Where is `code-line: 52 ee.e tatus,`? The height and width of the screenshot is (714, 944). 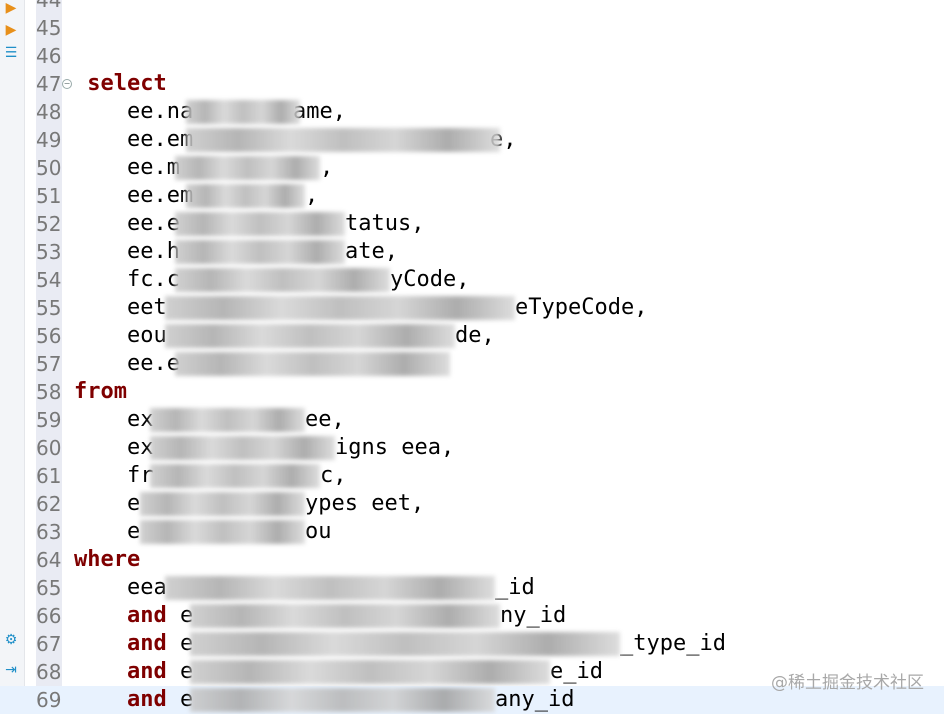 code-line: 52 ee.e tatus, is located at coordinates (472, 224).